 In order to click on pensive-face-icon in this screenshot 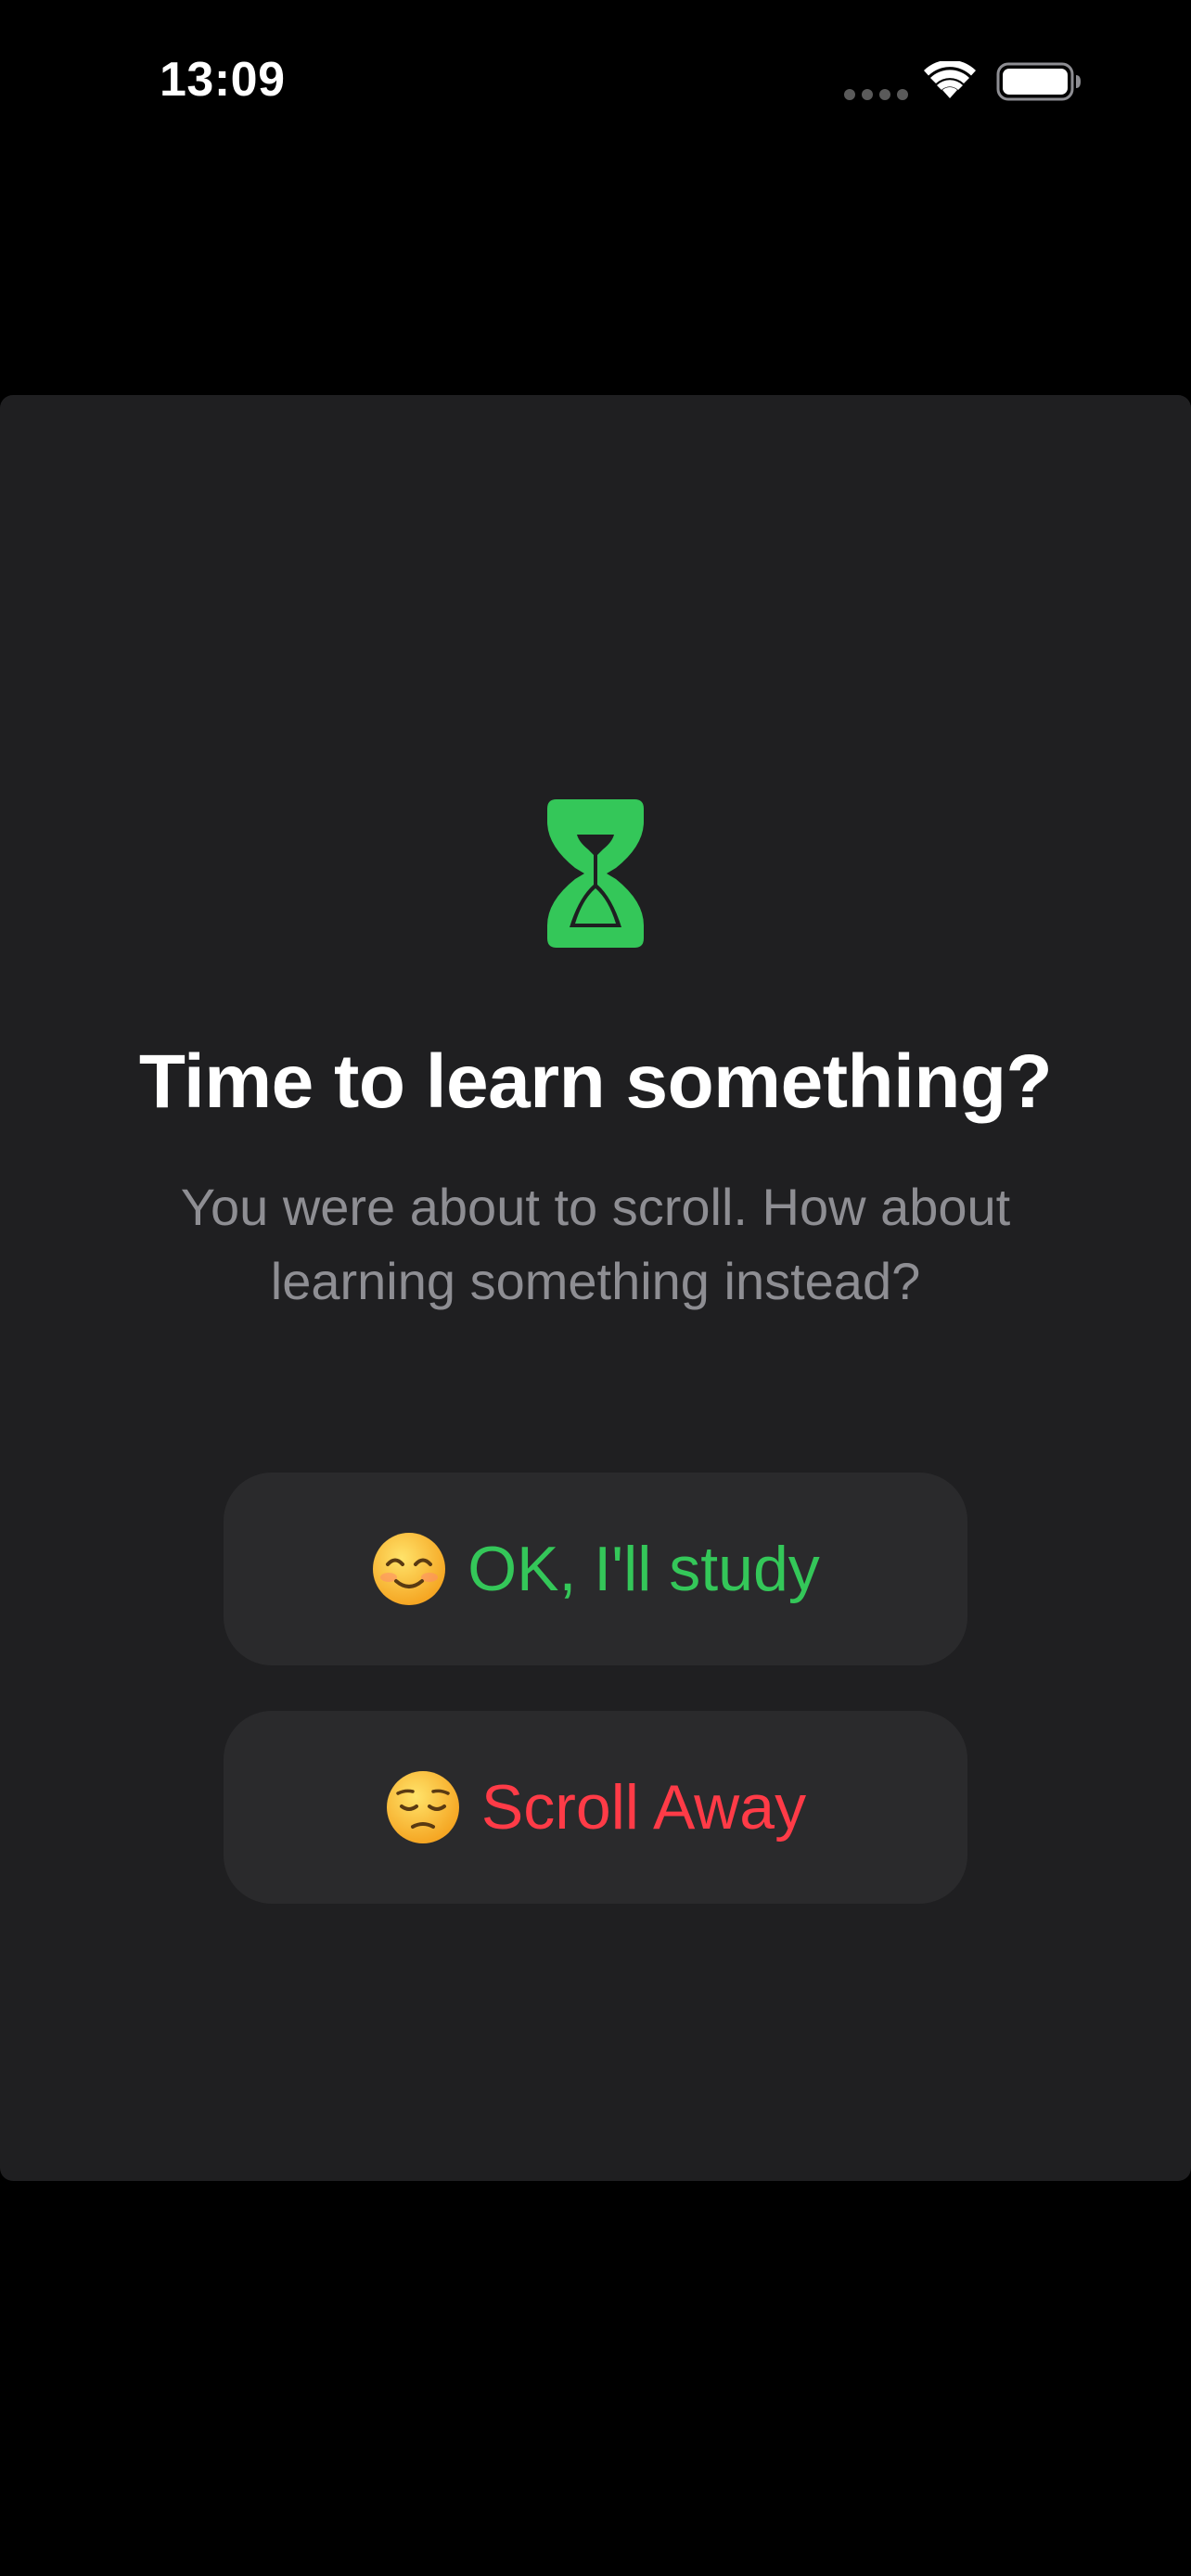, I will do `click(423, 1807)`.